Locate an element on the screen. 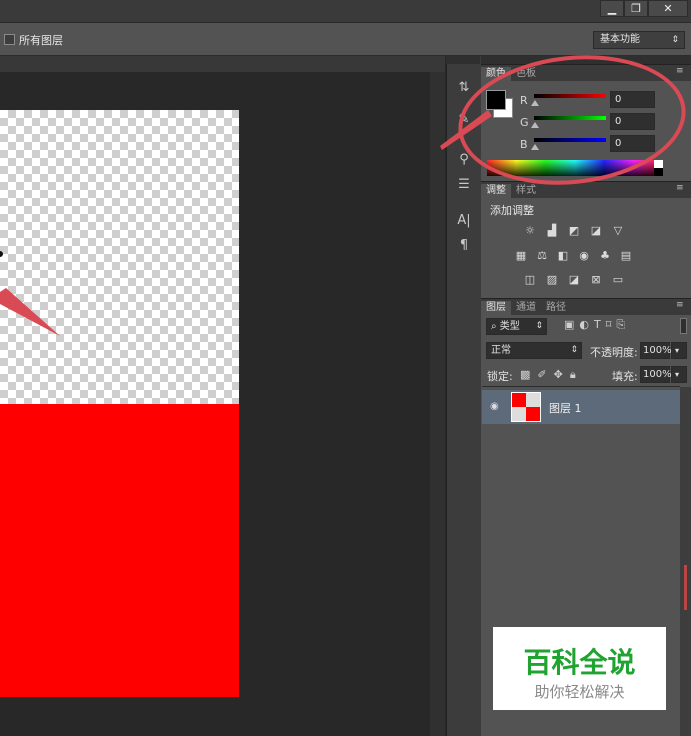  adjust-panel-tabs: 调整 样式 is located at coordinates (586, 189).